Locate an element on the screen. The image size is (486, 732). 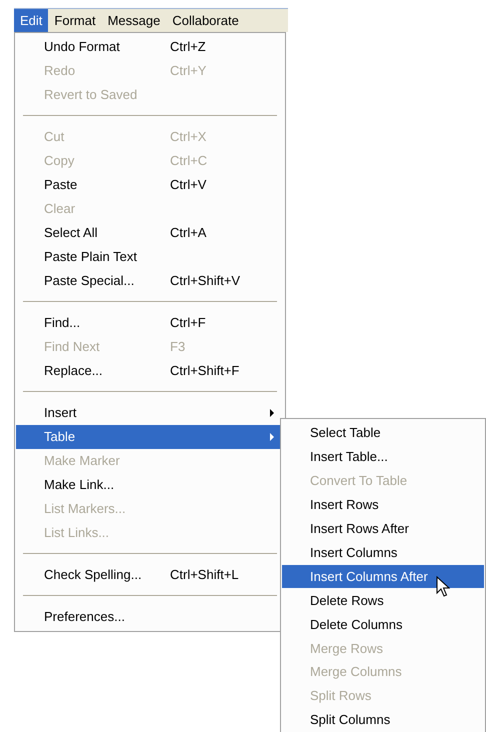
menu-item: Insert is located at coordinates (150, 413).